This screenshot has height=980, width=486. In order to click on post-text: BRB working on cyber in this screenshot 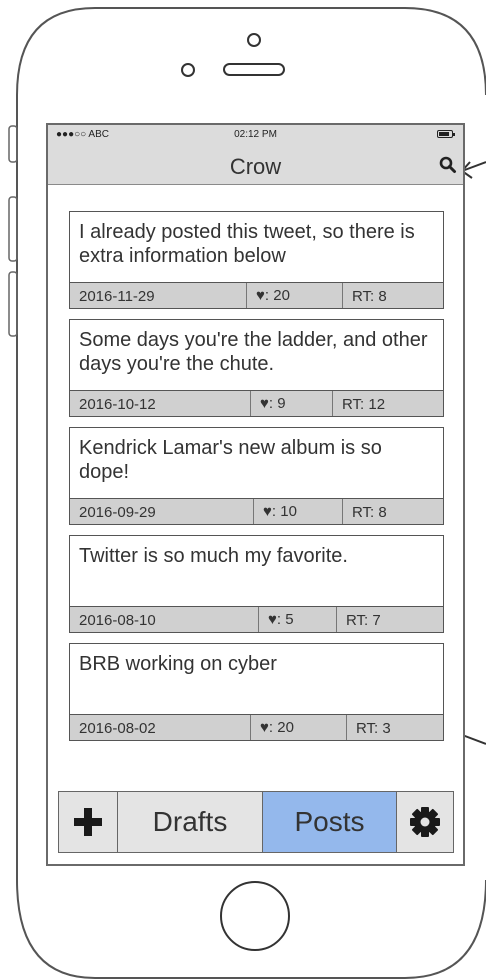, I will do `click(256, 679)`.